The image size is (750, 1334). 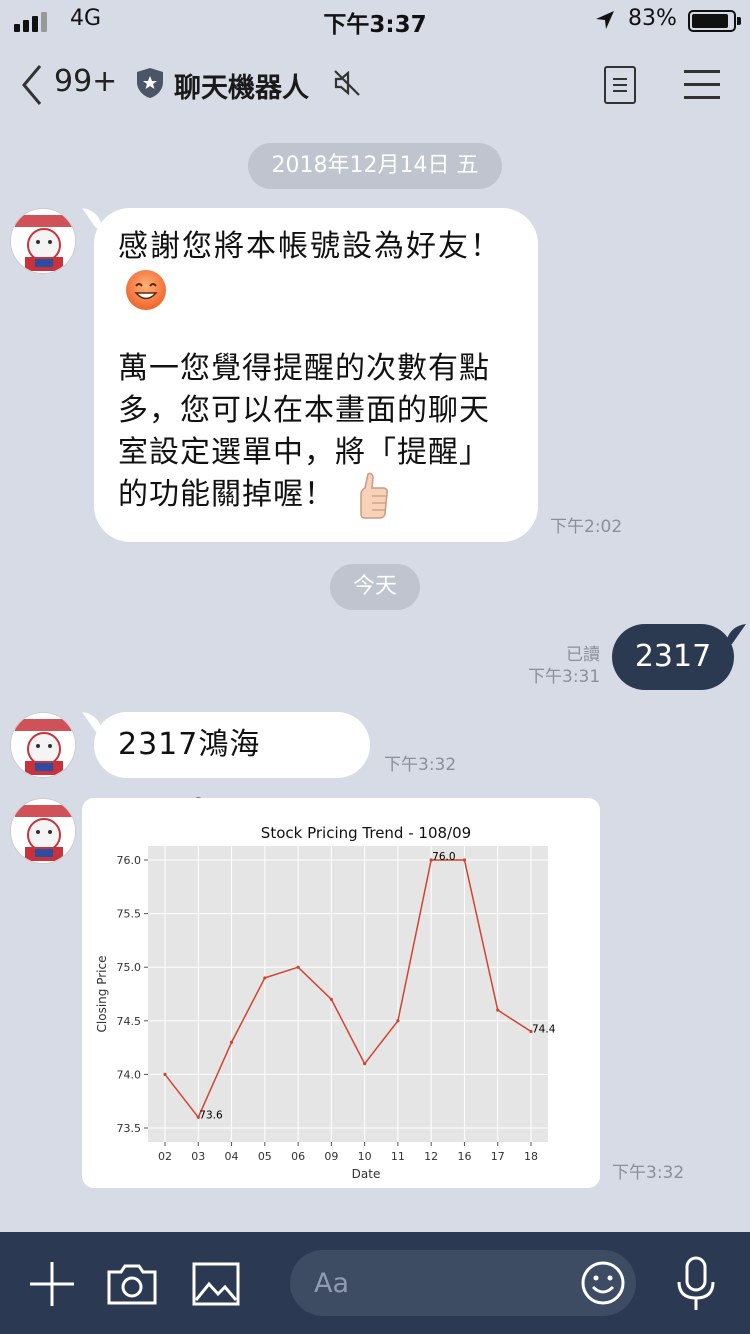 What do you see at coordinates (129, 914) in the screenshot?
I see `y-tick-label: 75.5` at bounding box center [129, 914].